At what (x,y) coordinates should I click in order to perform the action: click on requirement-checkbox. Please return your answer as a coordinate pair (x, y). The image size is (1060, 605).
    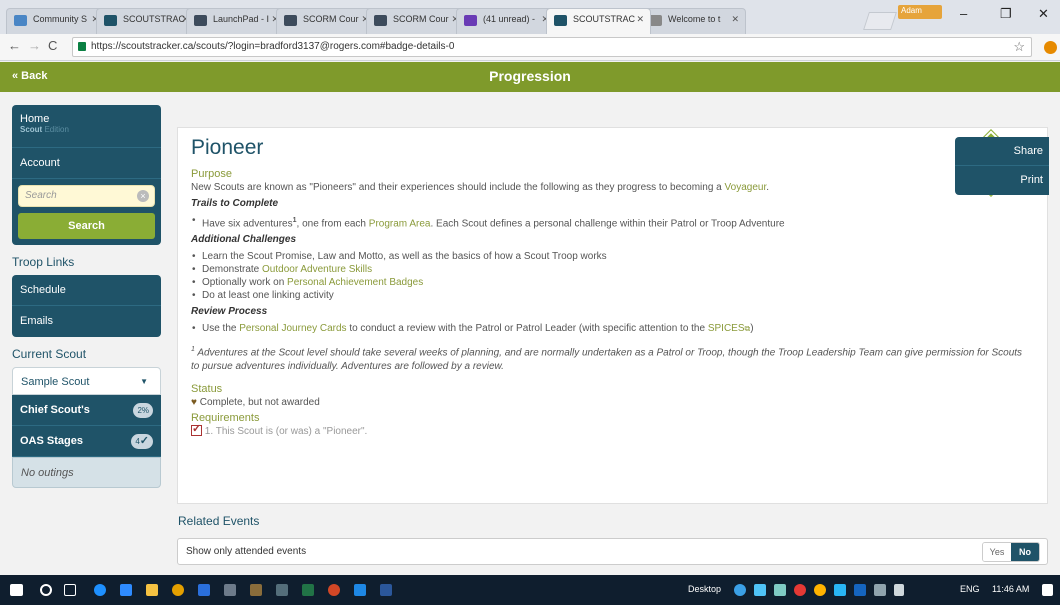
    Looking at the image, I should click on (196, 429).